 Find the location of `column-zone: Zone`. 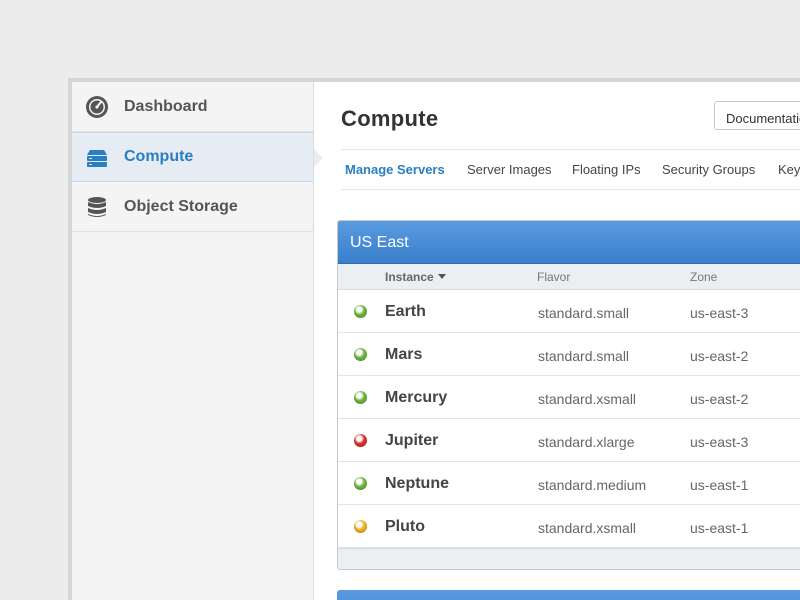

column-zone: Zone is located at coordinates (704, 277).